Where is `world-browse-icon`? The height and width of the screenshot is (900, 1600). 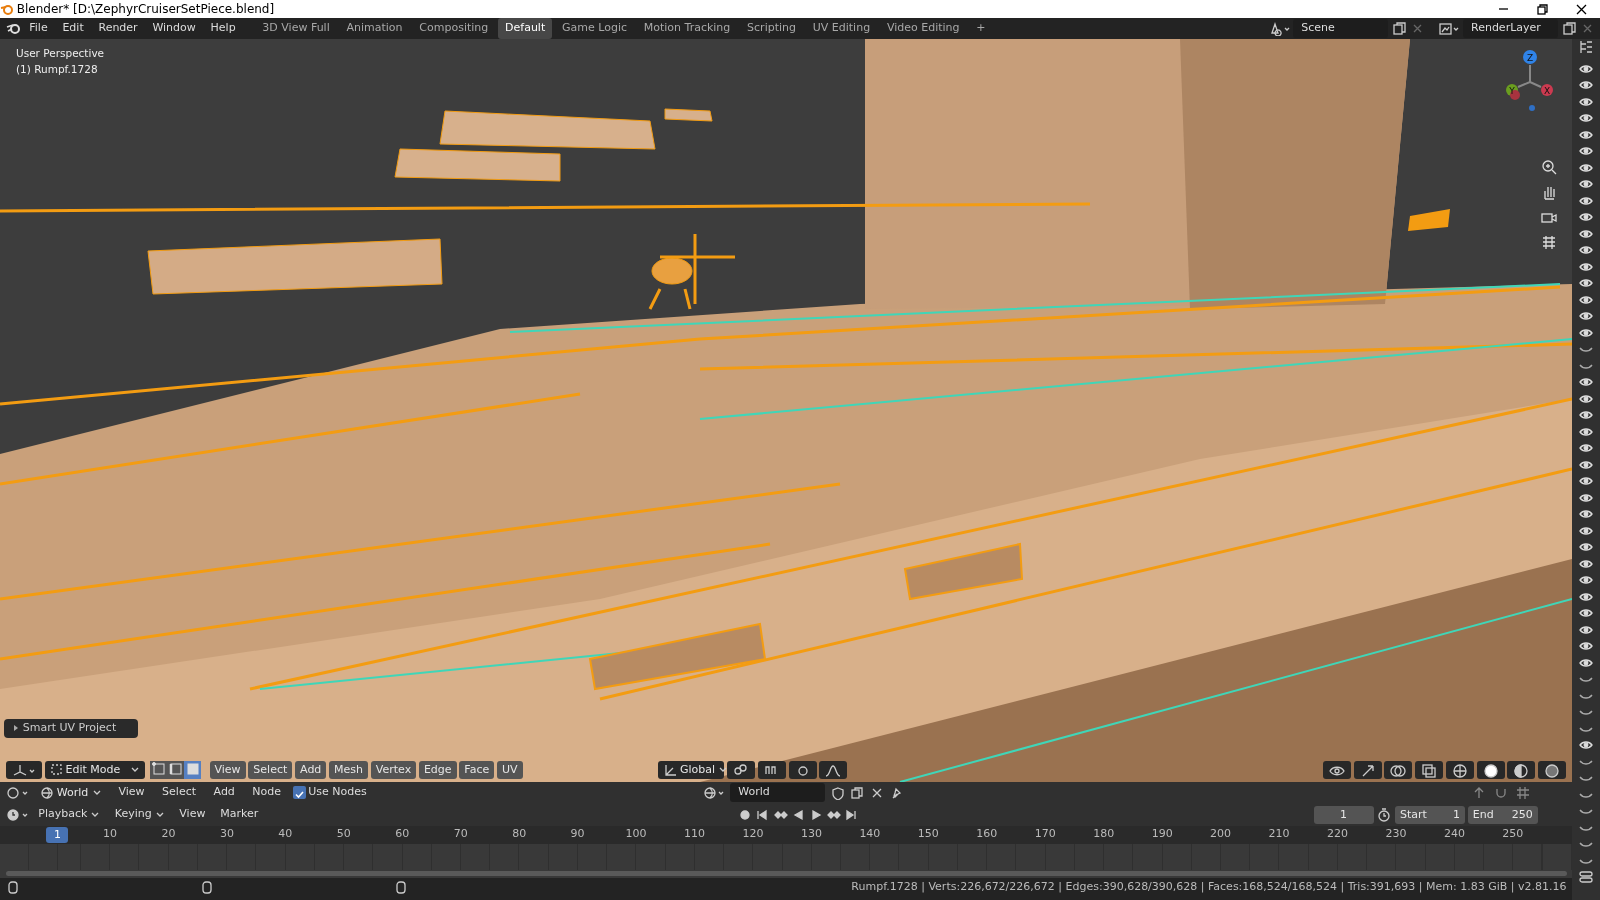 world-browse-icon is located at coordinates (713, 792).